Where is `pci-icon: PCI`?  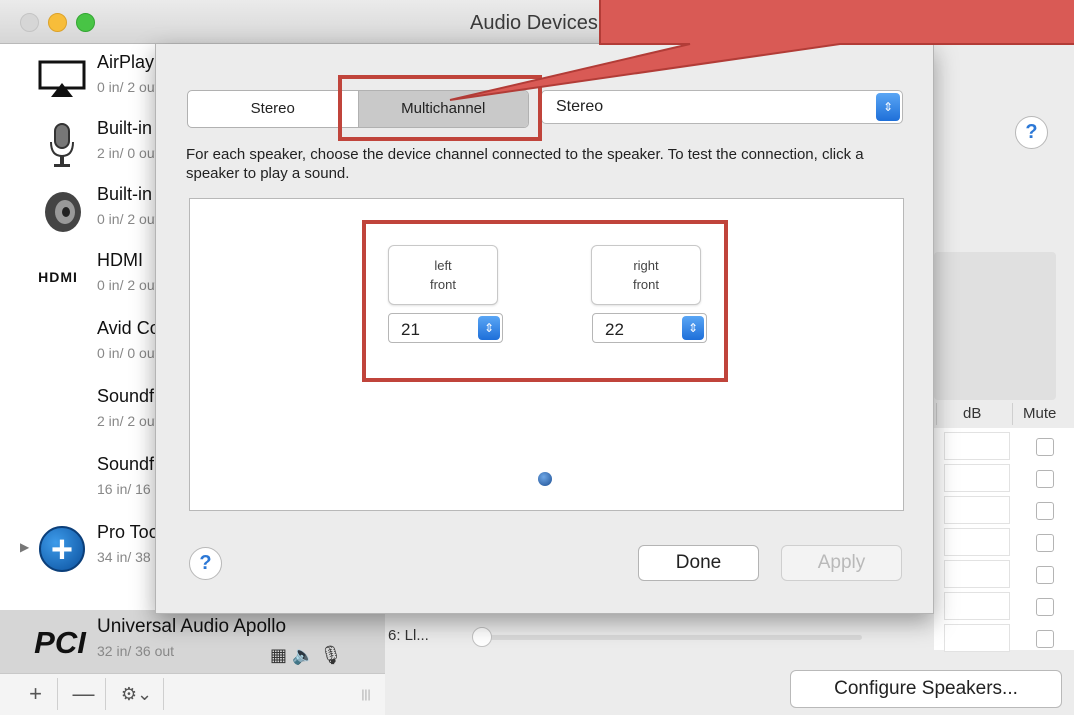
pci-icon: PCI is located at coordinates (60, 643).